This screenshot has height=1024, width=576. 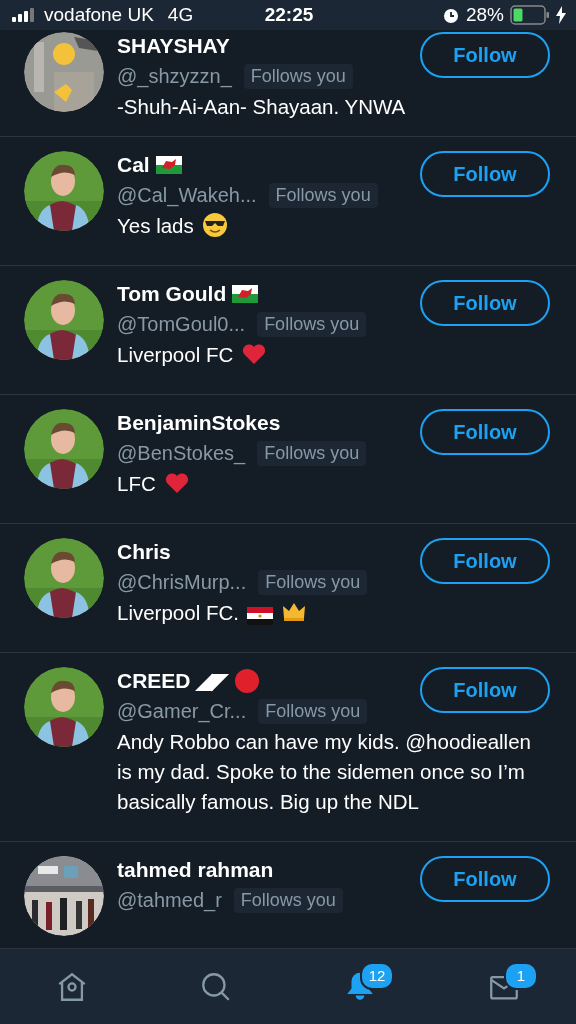 I want to click on user-name: CREED ◢◤, so click(x=173, y=681).